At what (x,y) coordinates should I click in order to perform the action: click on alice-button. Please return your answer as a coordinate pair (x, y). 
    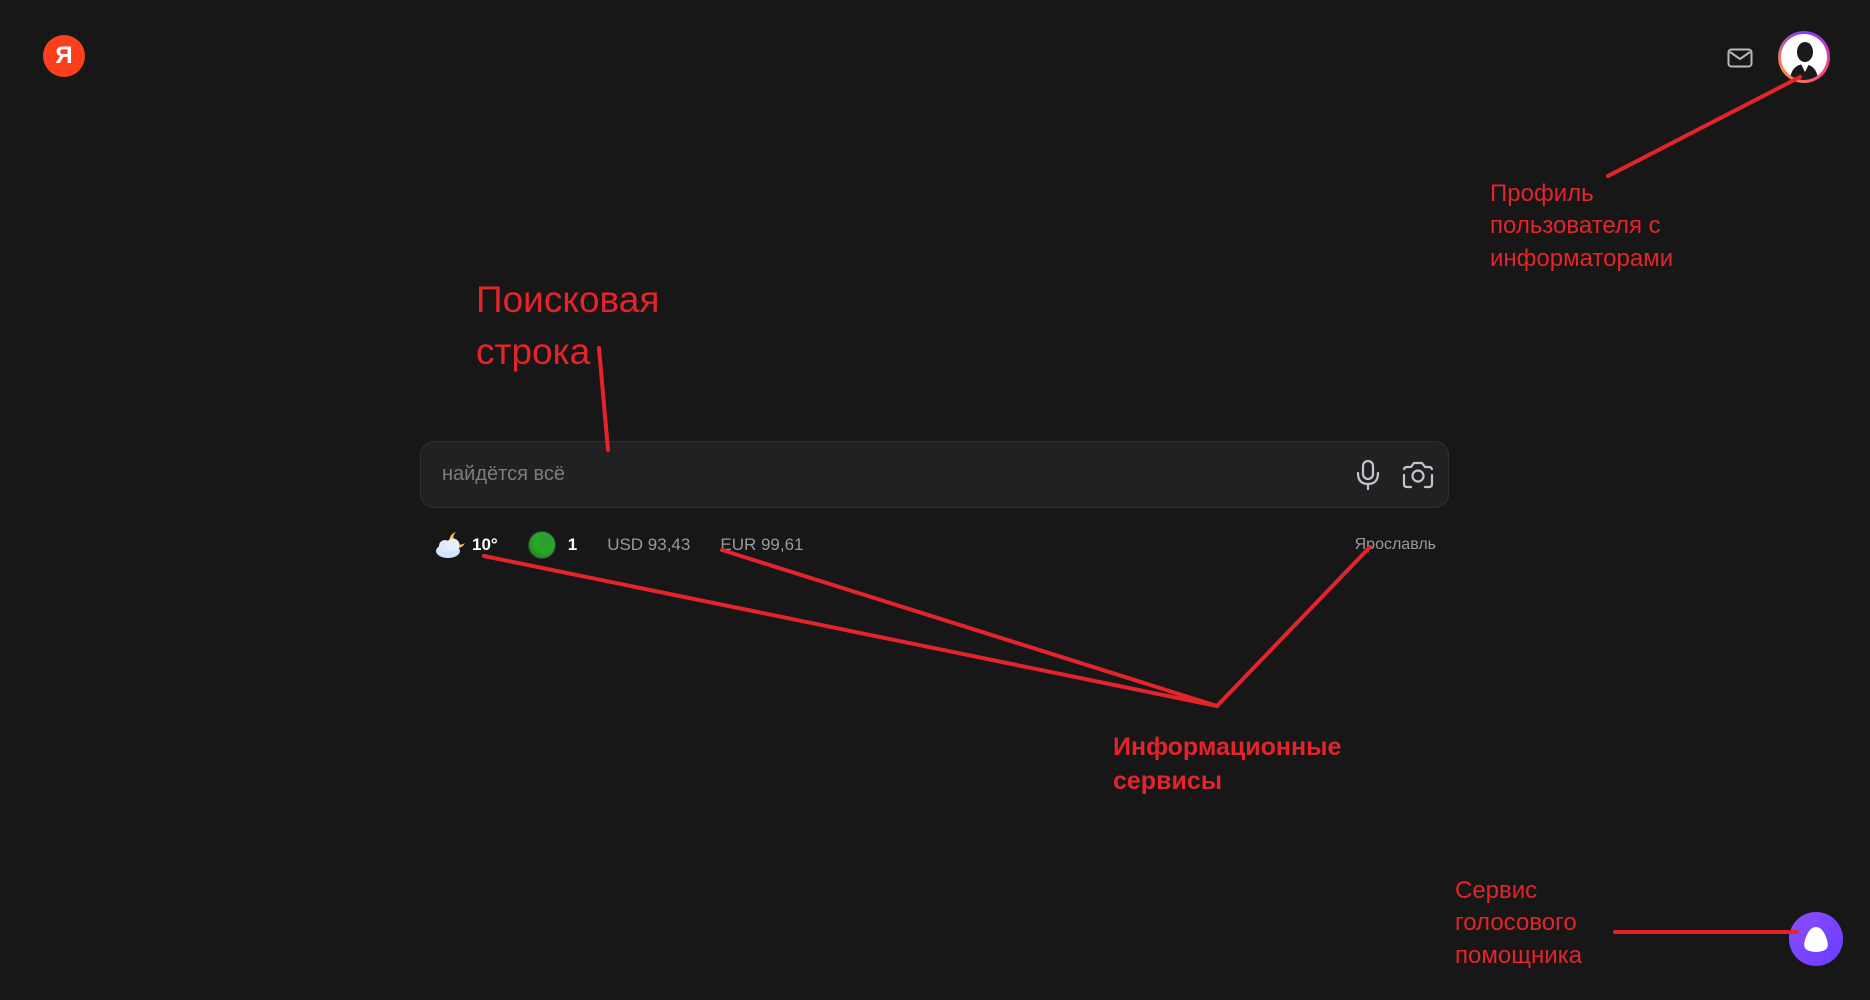
    Looking at the image, I should click on (1816, 939).